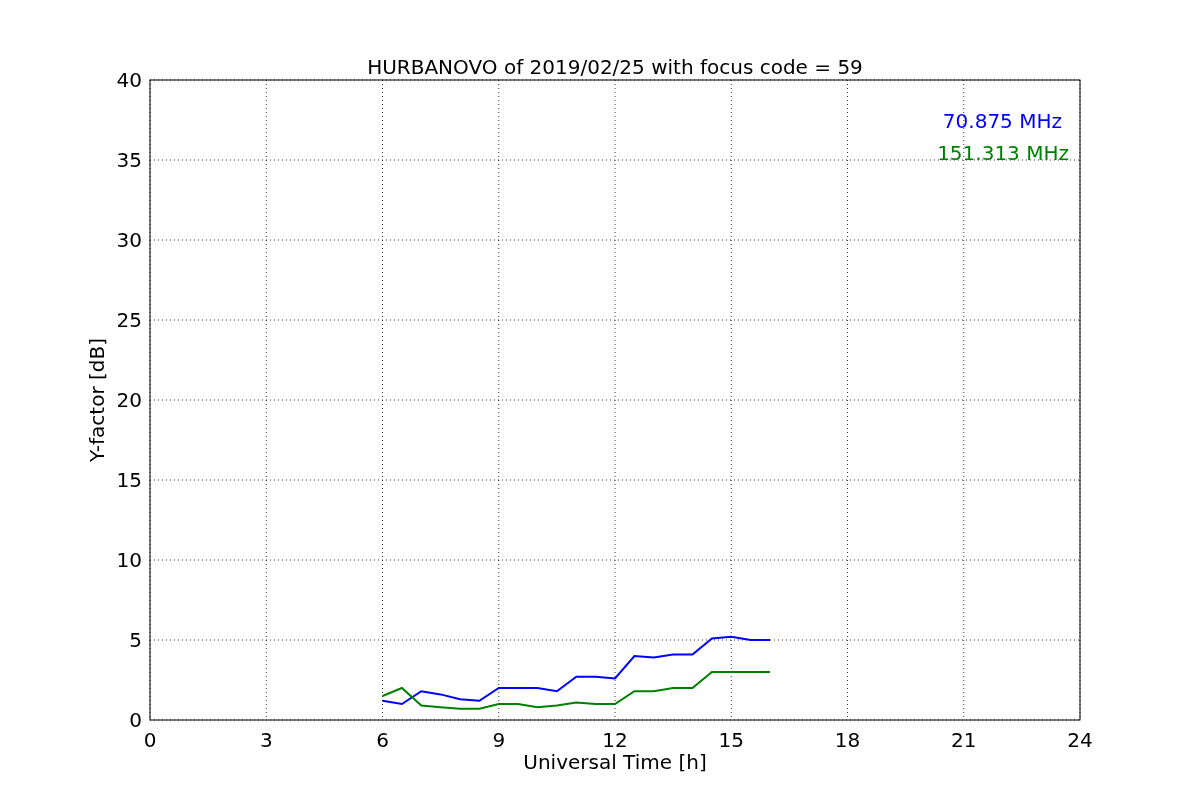  I want to click on x-axis-label: Universal Time [h], so click(615, 762).